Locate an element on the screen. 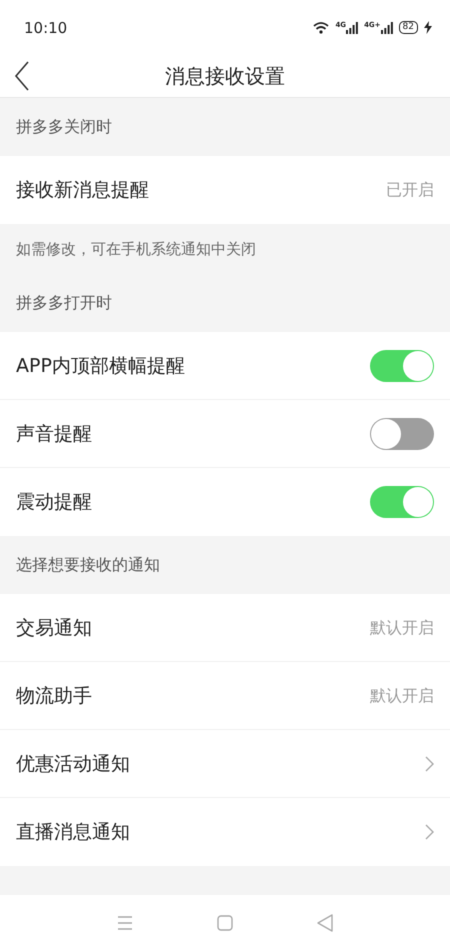 The width and height of the screenshot is (450, 950). row-label: 声音提醒 is located at coordinates (54, 434).